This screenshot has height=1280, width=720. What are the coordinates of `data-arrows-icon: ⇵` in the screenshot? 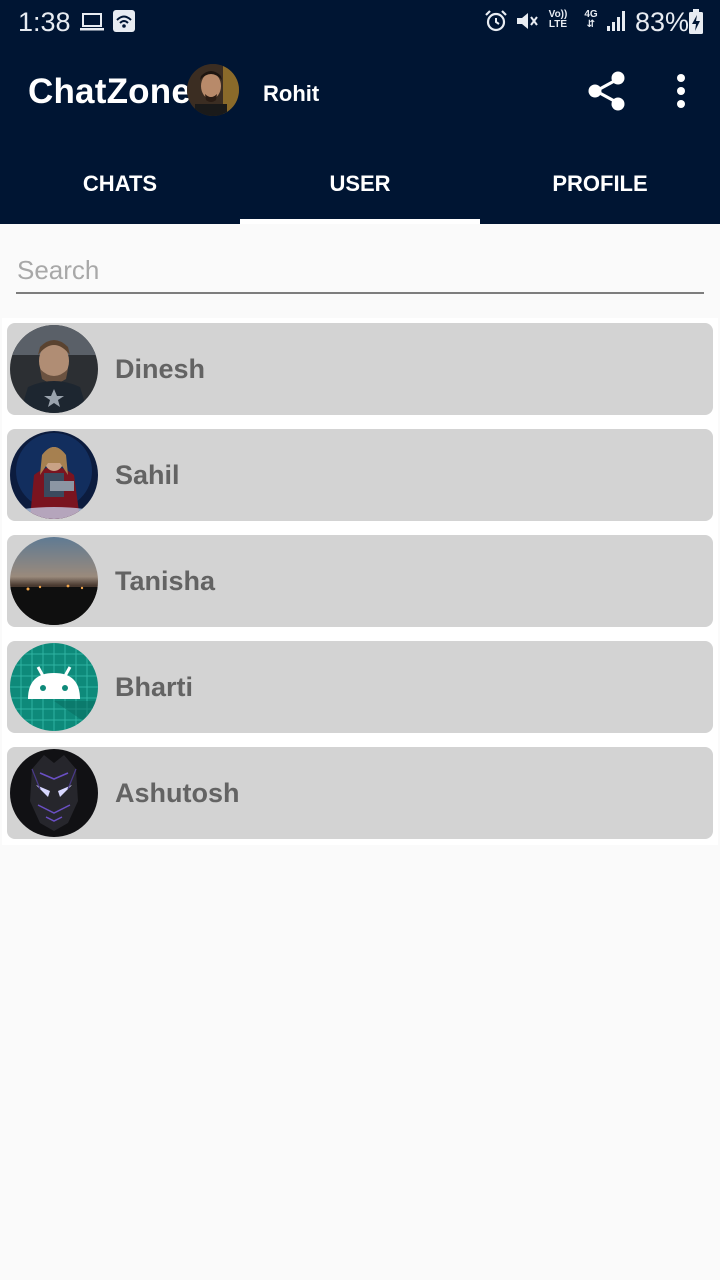 It's located at (591, 24).